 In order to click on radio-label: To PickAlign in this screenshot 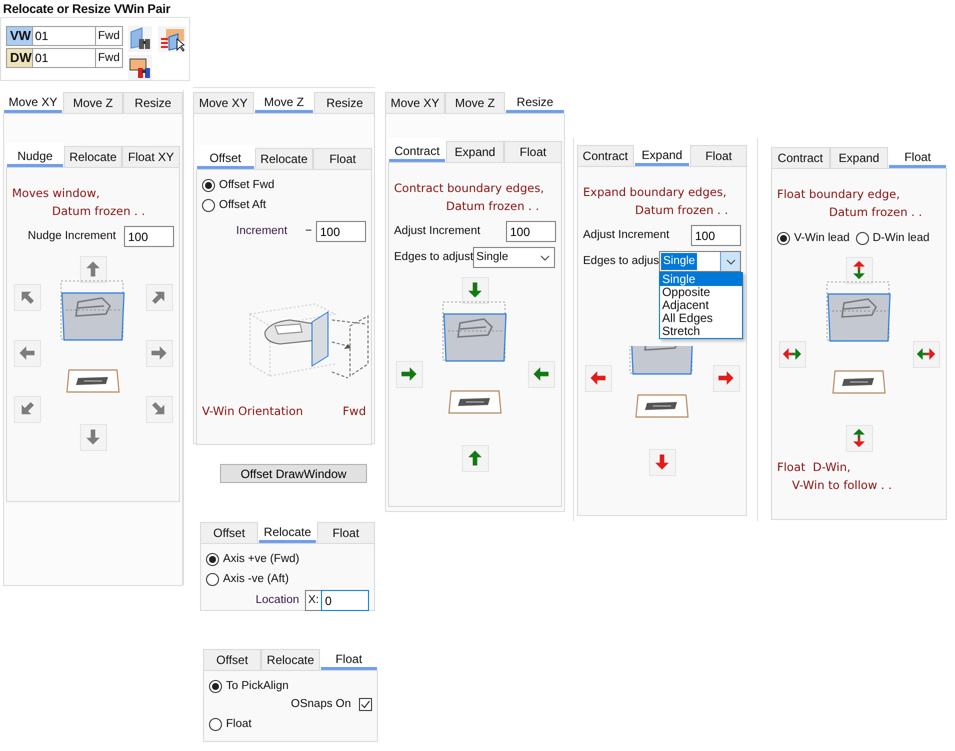, I will do `click(257, 687)`.